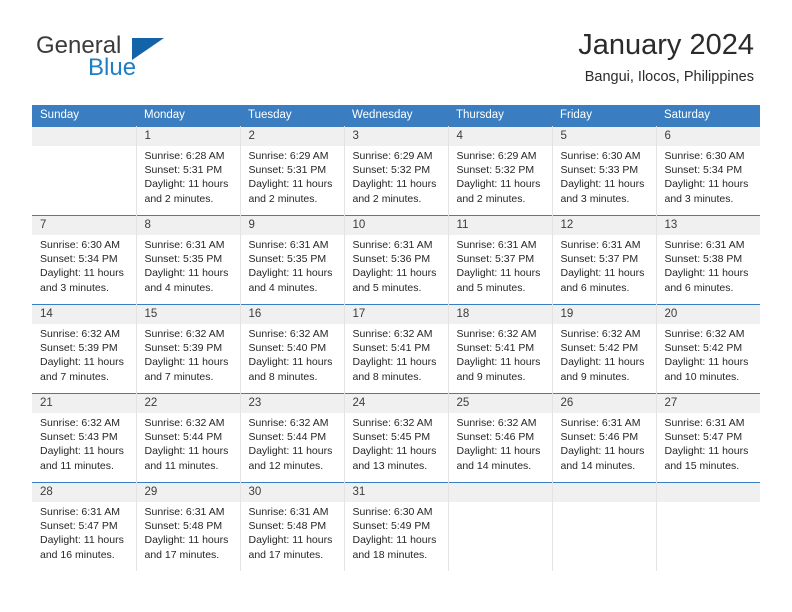  Describe the element at coordinates (599, 170) in the screenshot. I see `sunset-text: Sunset: 5:33 PM` at that location.